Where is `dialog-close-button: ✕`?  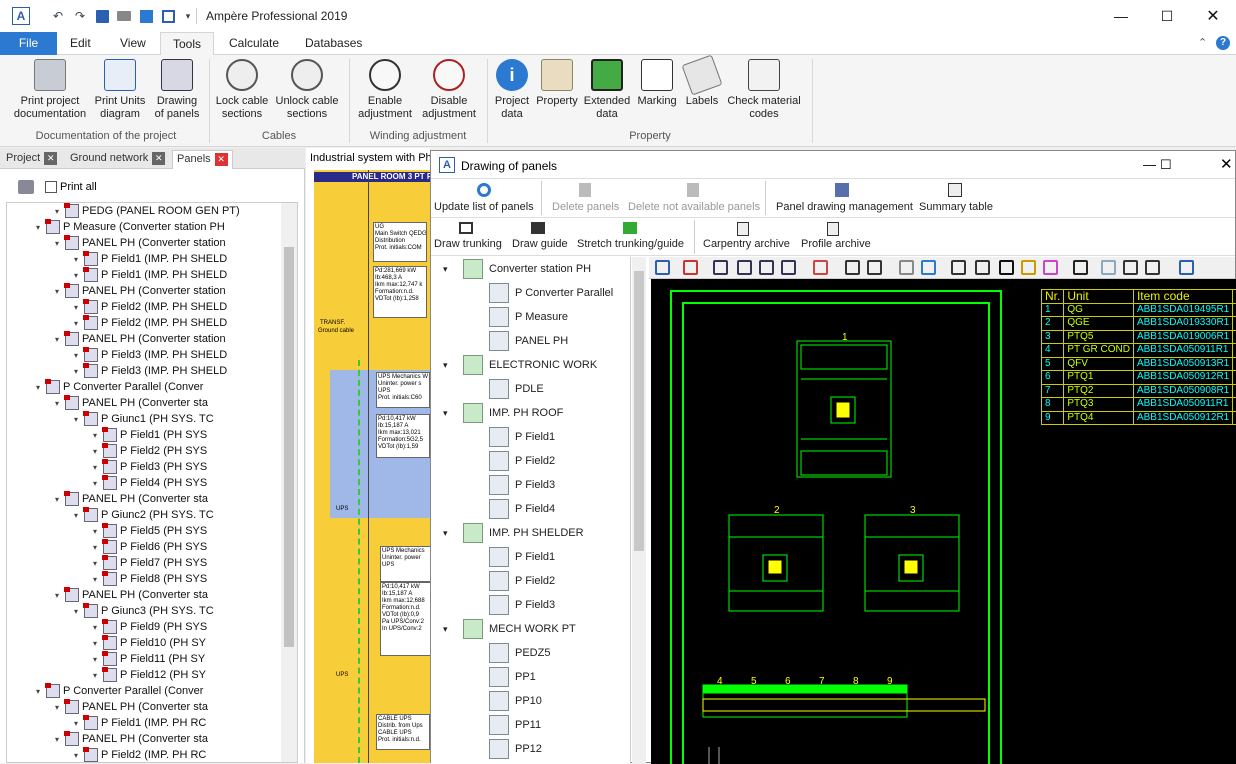 dialog-close-button: ✕ is located at coordinates (1226, 164).